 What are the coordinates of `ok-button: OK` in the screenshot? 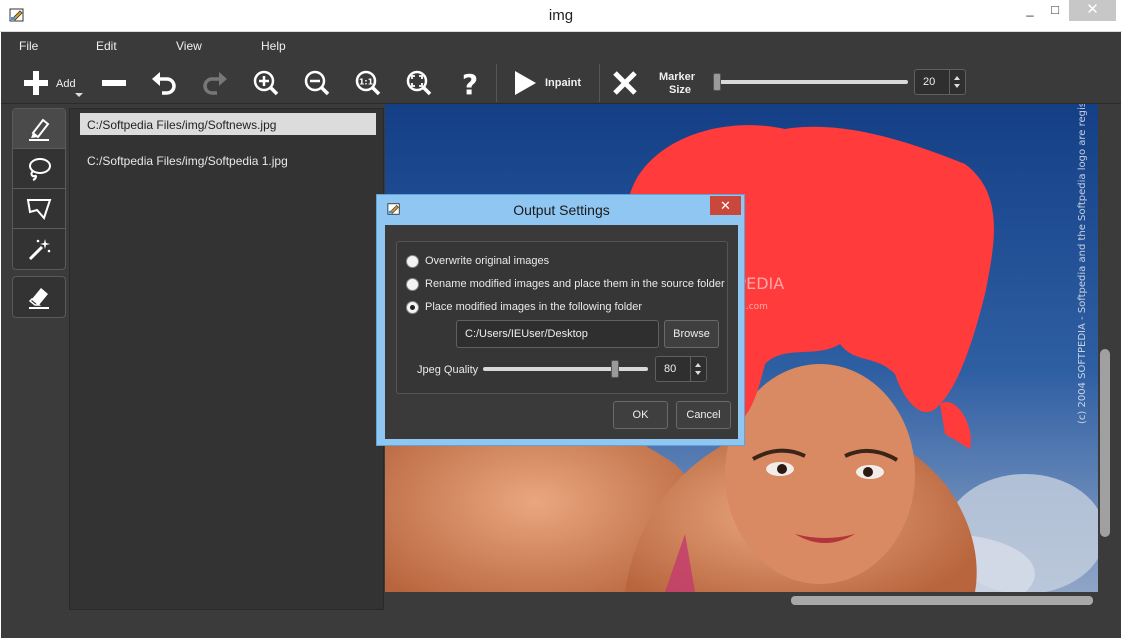 It's located at (640, 415).